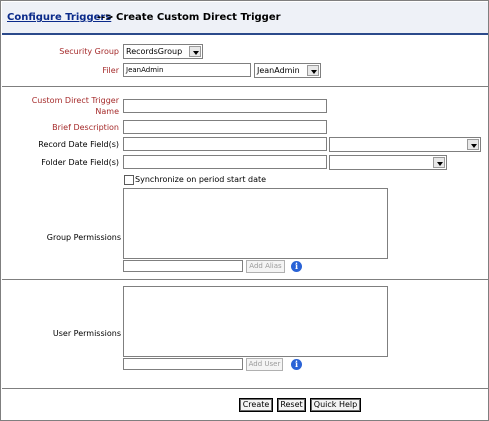 The width and height of the screenshot is (489, 421). I want to click on user-input, so click(183, 364).